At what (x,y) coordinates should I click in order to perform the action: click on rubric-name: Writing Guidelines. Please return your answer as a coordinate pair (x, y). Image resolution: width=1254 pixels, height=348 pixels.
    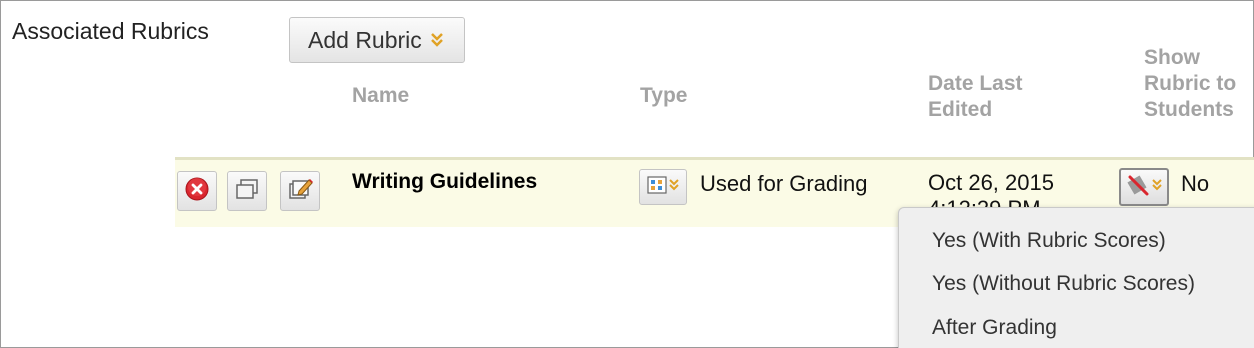
    Looking at the image, I should click on (445, 181).